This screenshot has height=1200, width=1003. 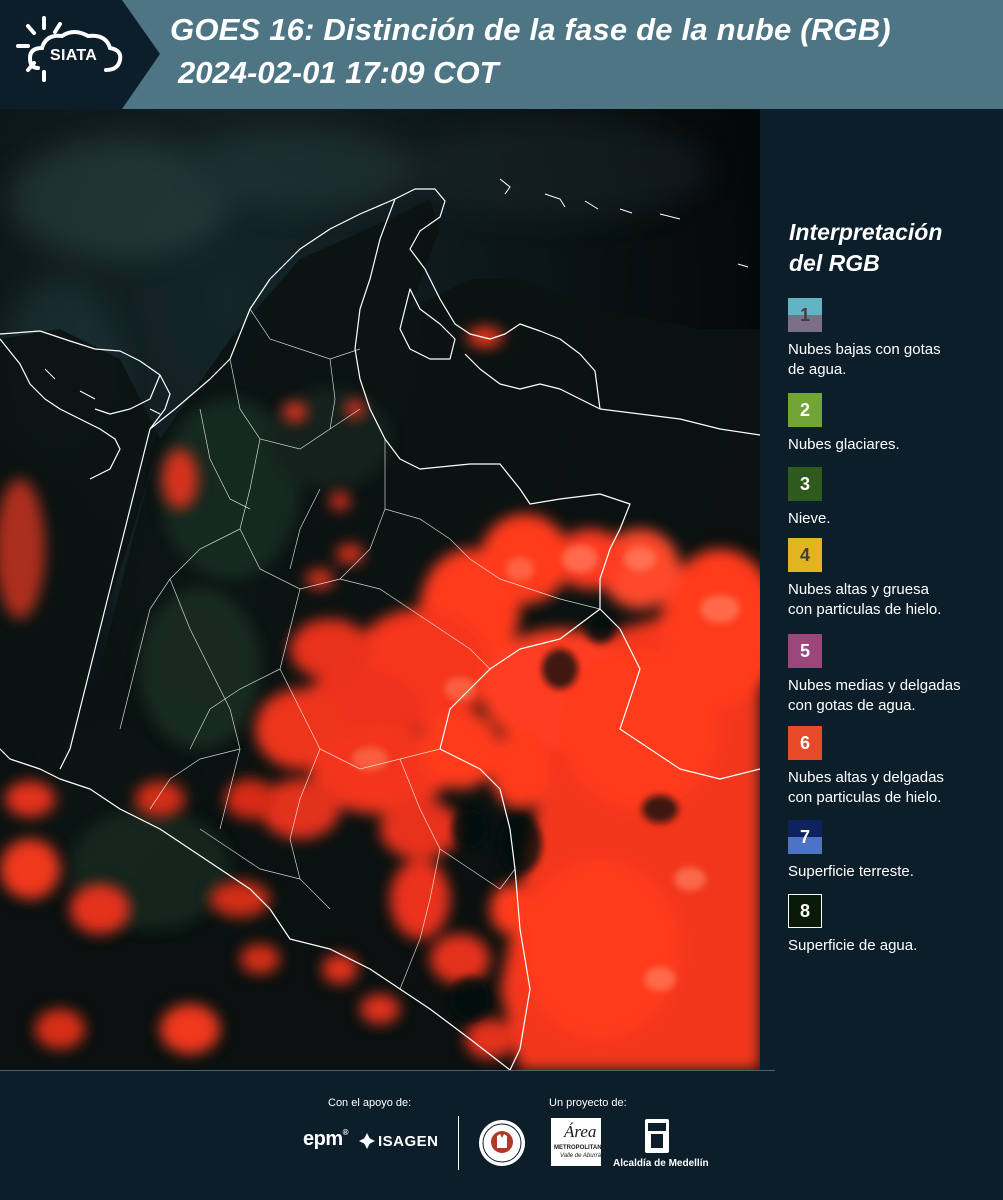 What do you see at coordinates (895, 925) in the screenshot?
I see `legend-item-8: 8 Superficie de agua.` at bounding box center [895, 925].